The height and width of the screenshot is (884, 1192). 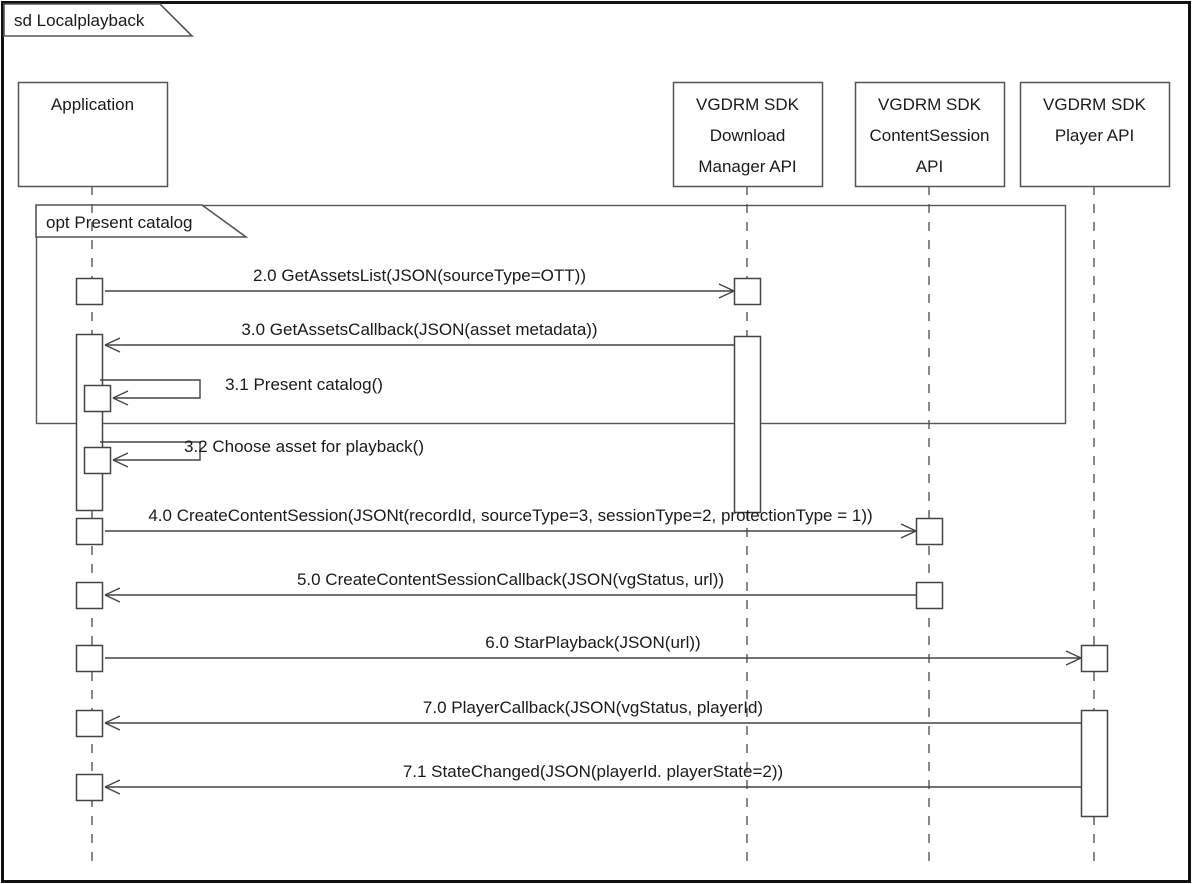 I want to click on lifeline-name-session-line-2: API, so click(x=929, y=166).